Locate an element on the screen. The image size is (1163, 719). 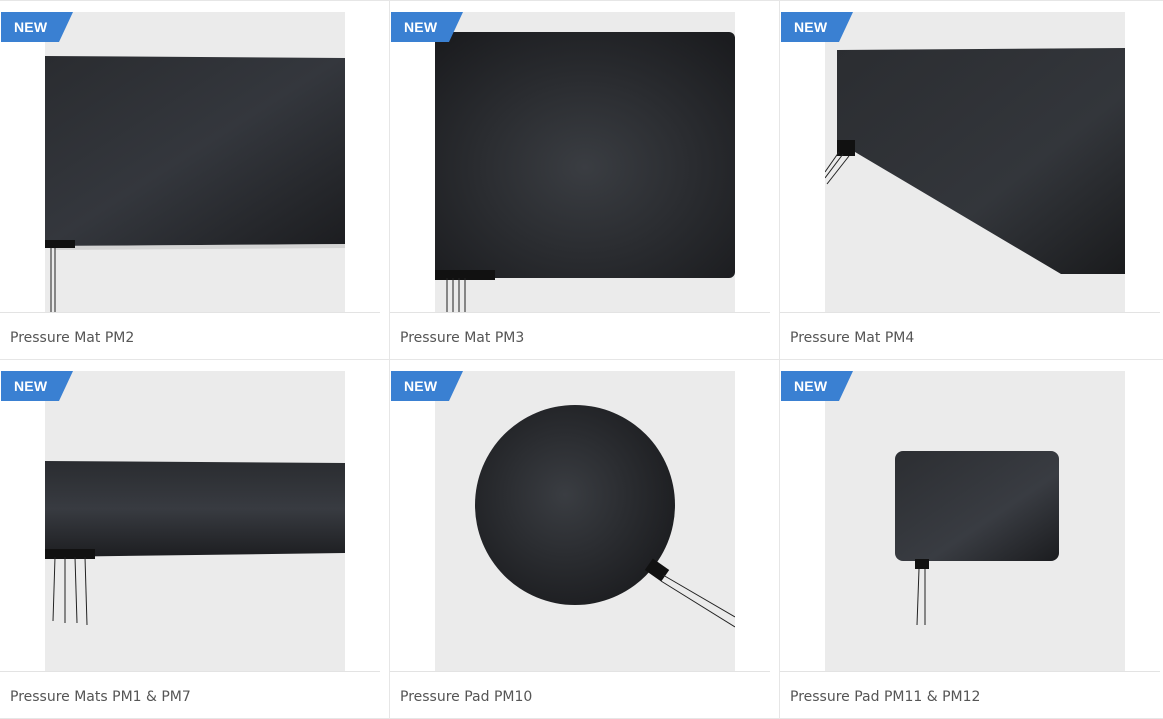
product-title: Pressure Pad PM10 is located at coordinates (466, 697).